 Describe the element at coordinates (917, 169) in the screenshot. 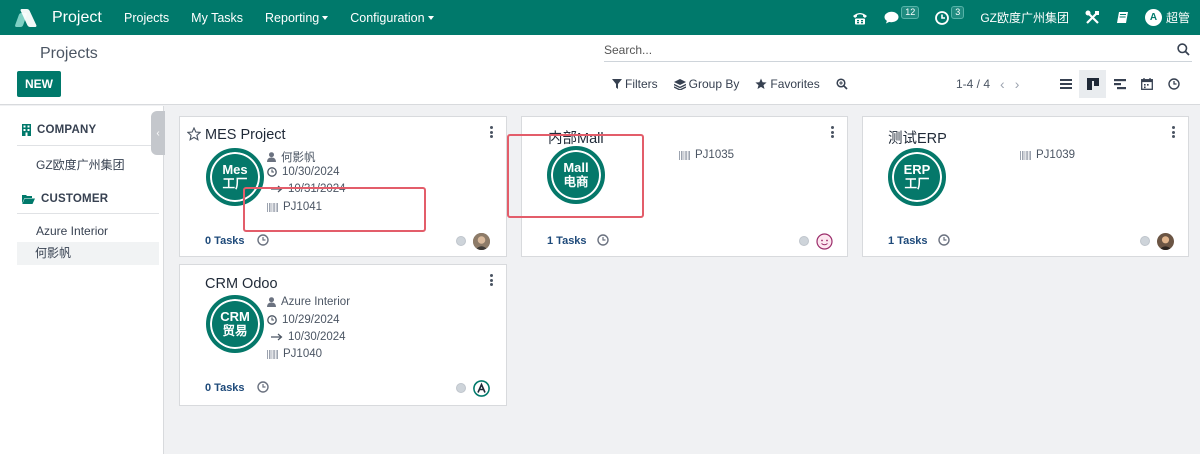

I see `logo-text-top: ERP` at that location.